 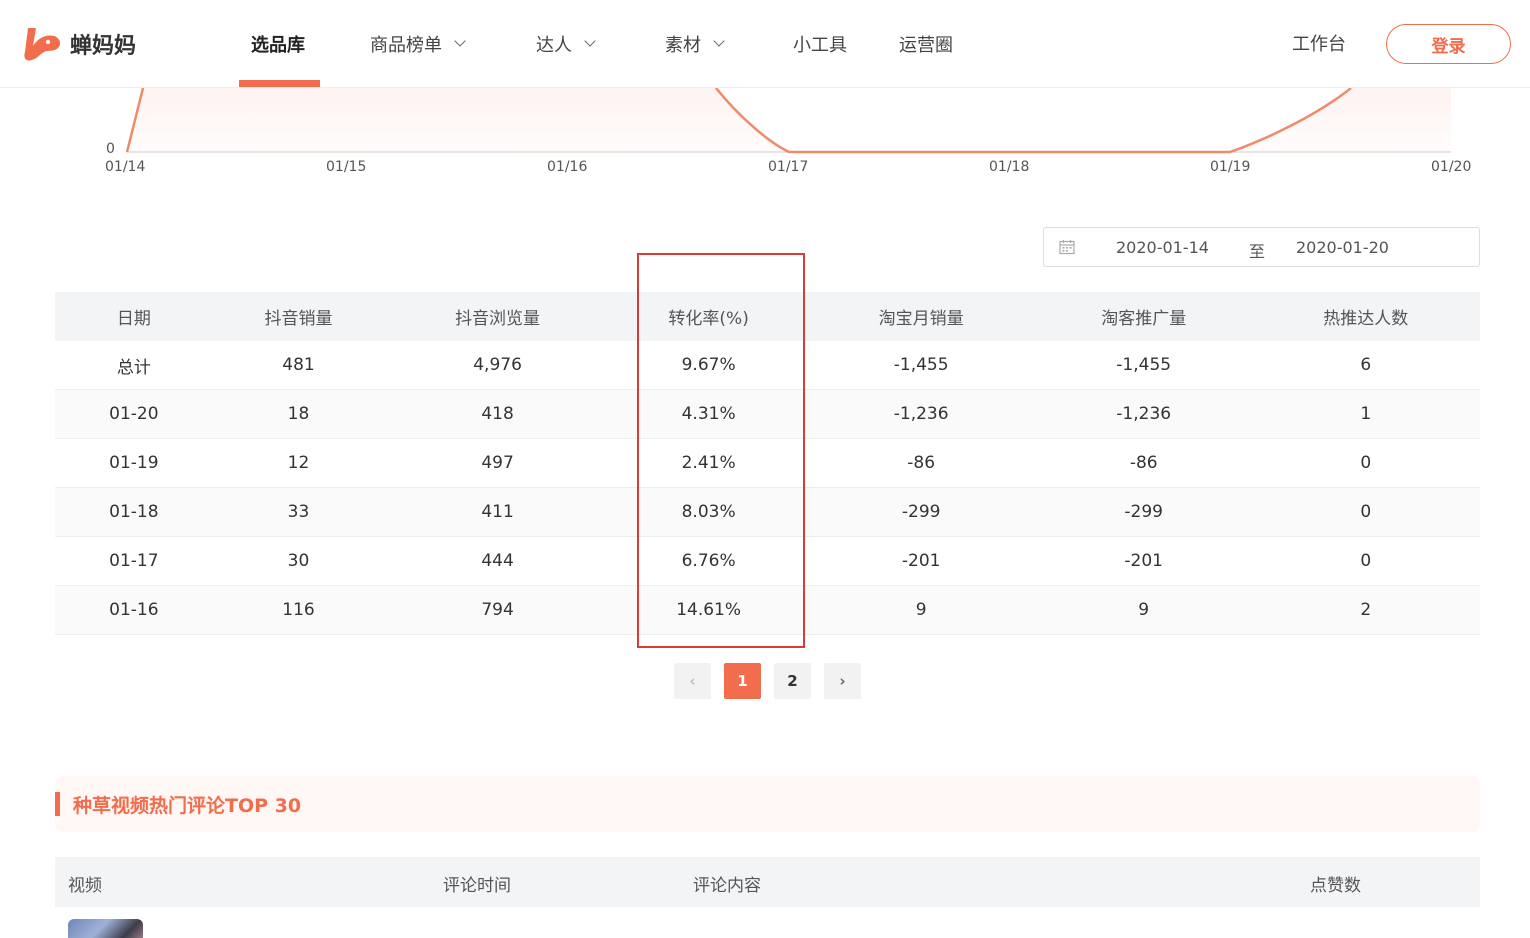 What do you see at coordinates (742, 681) in the screenshot?
I see `page-1-button: 1` at bounding box center [742, 681].